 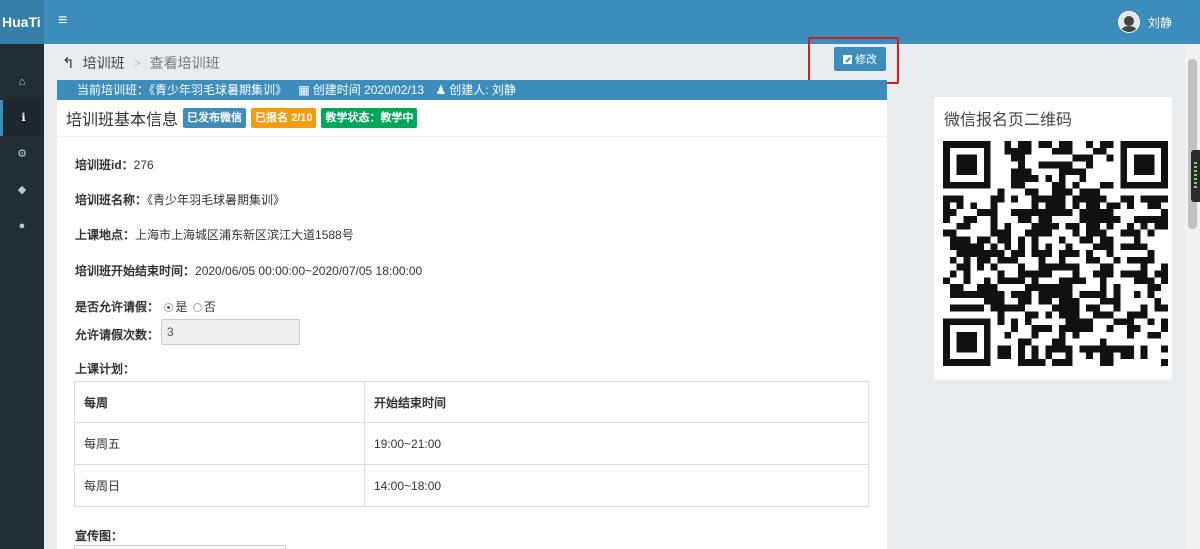 What do you see at coordinates (309, 271) in the screenshot?
I see `time-range-value: 2020/06/05 00:00:00~2020/07/05 18:00:00` at bounding box center [309, 271].